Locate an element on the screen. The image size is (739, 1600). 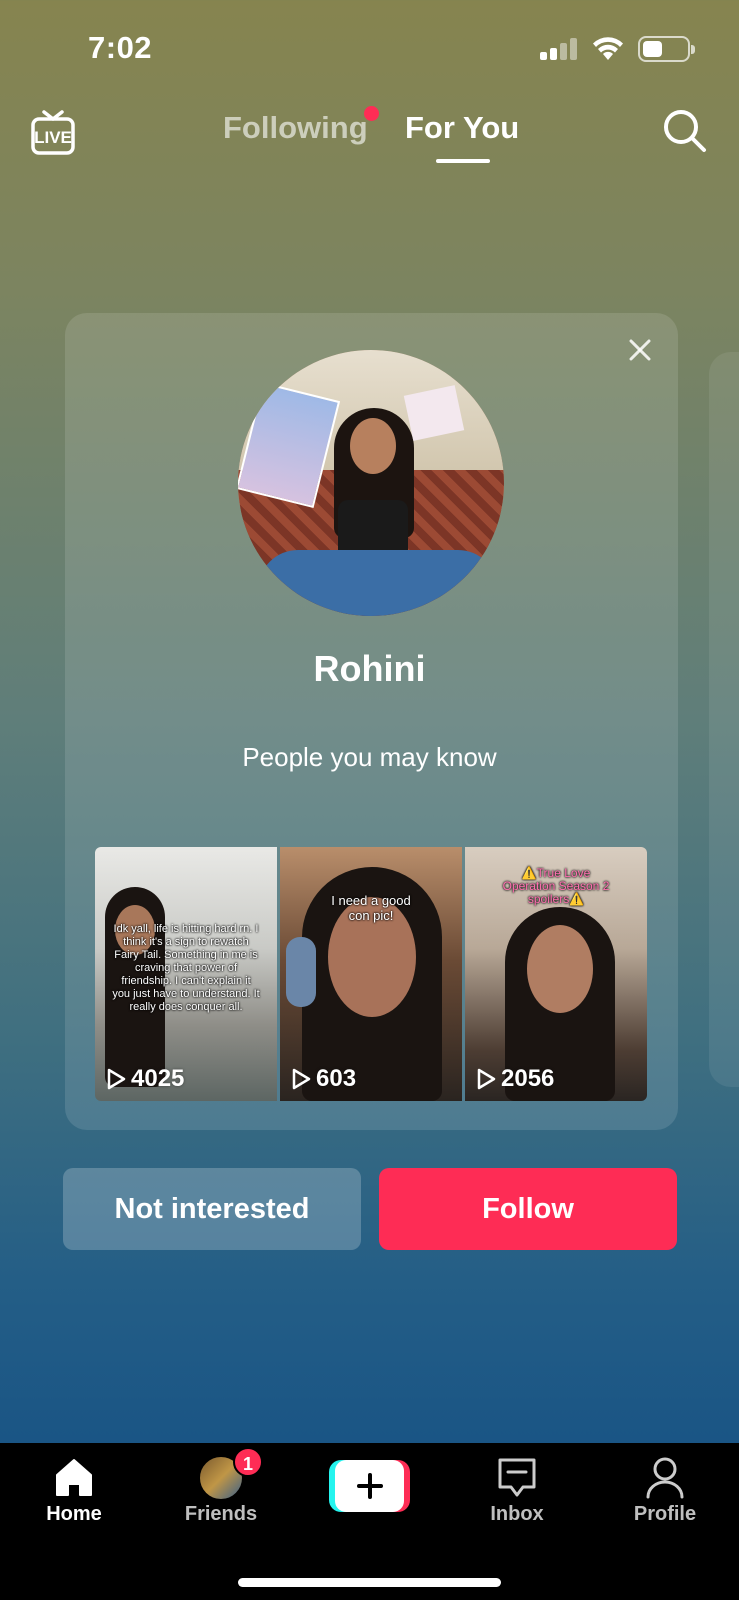
nav-label-profile: Profile is located at coordinates (665, 1514).